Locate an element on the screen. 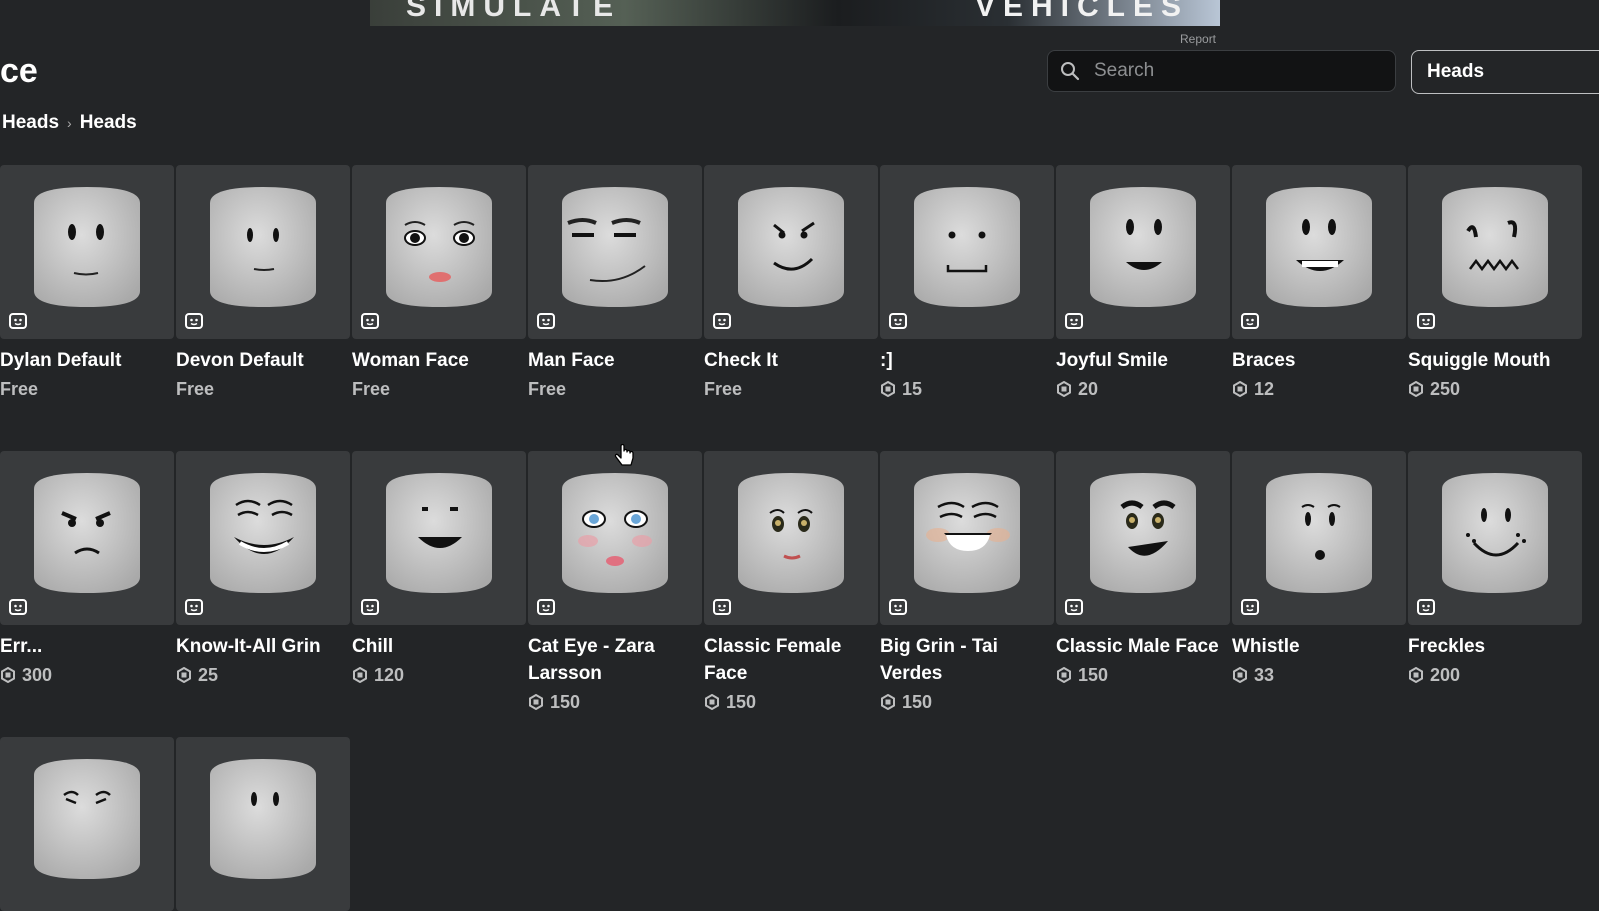  catalog-item-card: Devon Default Free is located at coordinates (264, 283).